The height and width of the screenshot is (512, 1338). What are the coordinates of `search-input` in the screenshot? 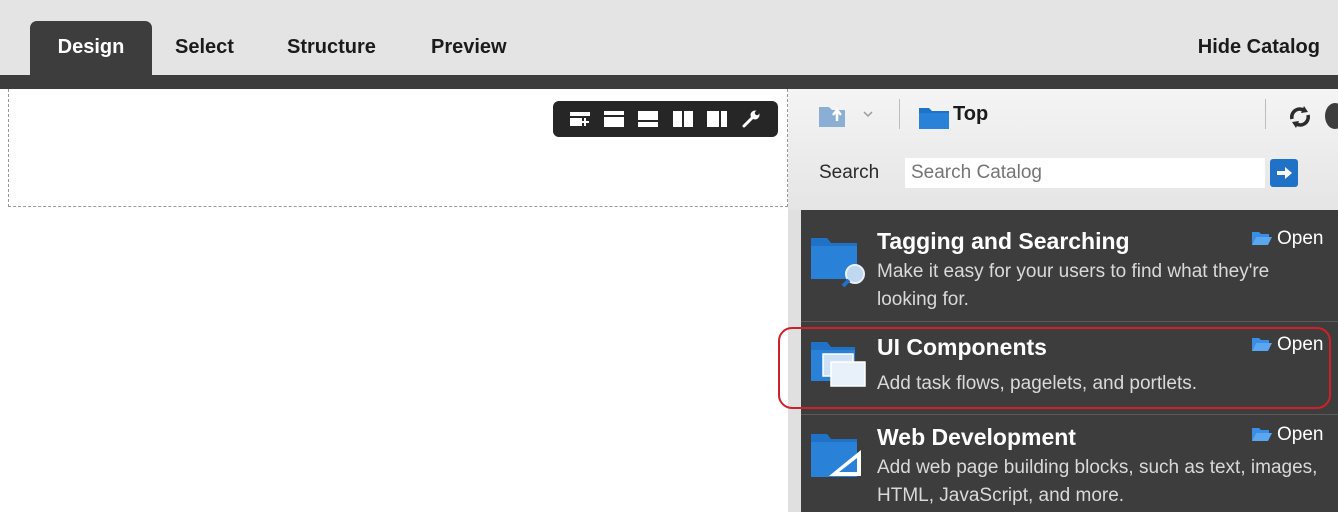 It's located at (1085, 173).